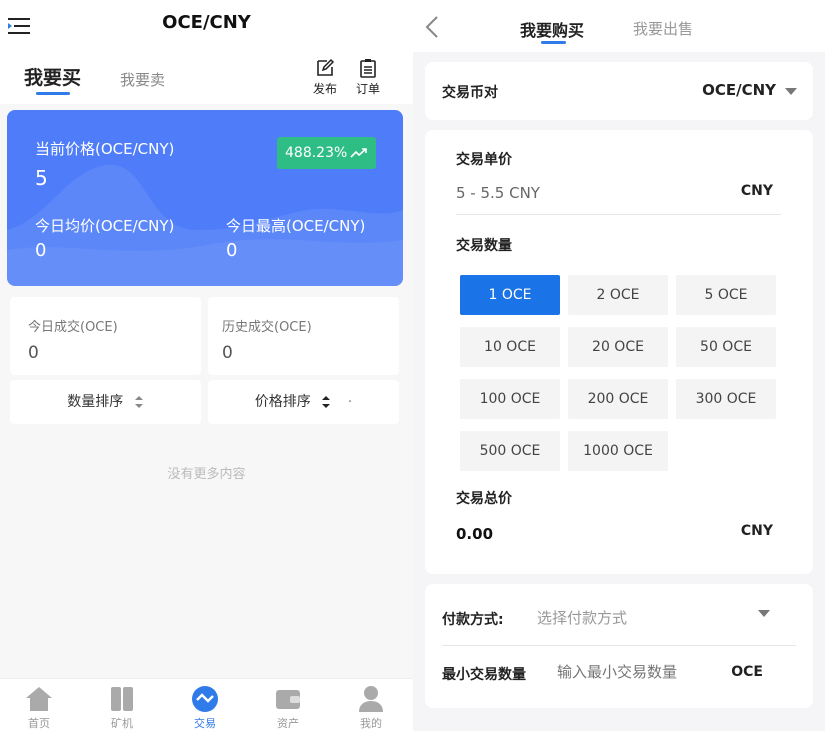 The image size is (825, 731). Describe the element at coordinates (41, 250) in the screenshot. I see `avg-price-value: 0` at that location.